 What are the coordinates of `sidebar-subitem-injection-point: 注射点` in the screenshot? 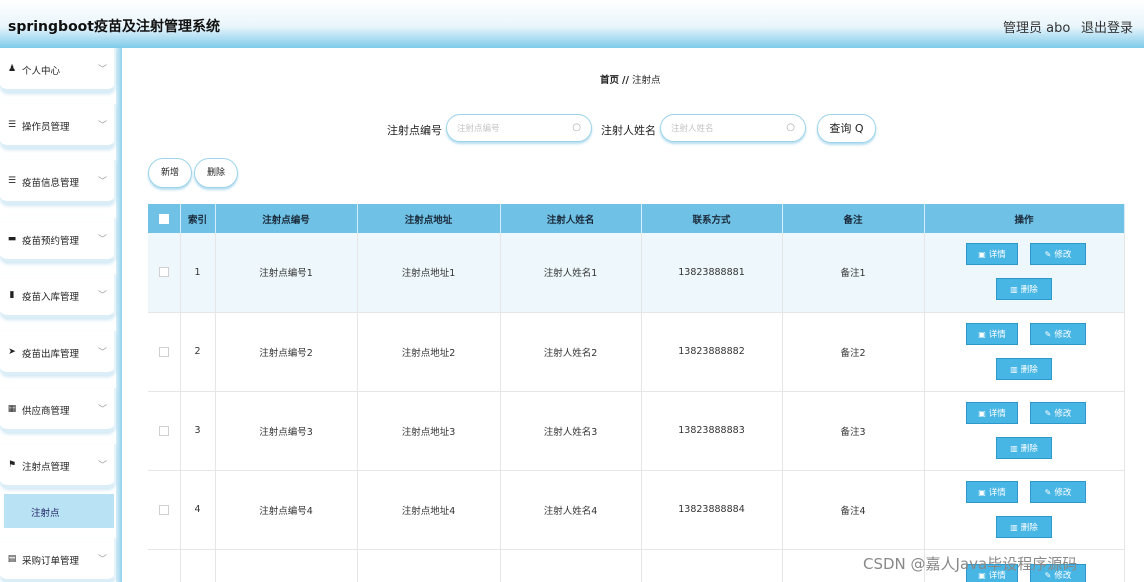 It's located at (59, 511).